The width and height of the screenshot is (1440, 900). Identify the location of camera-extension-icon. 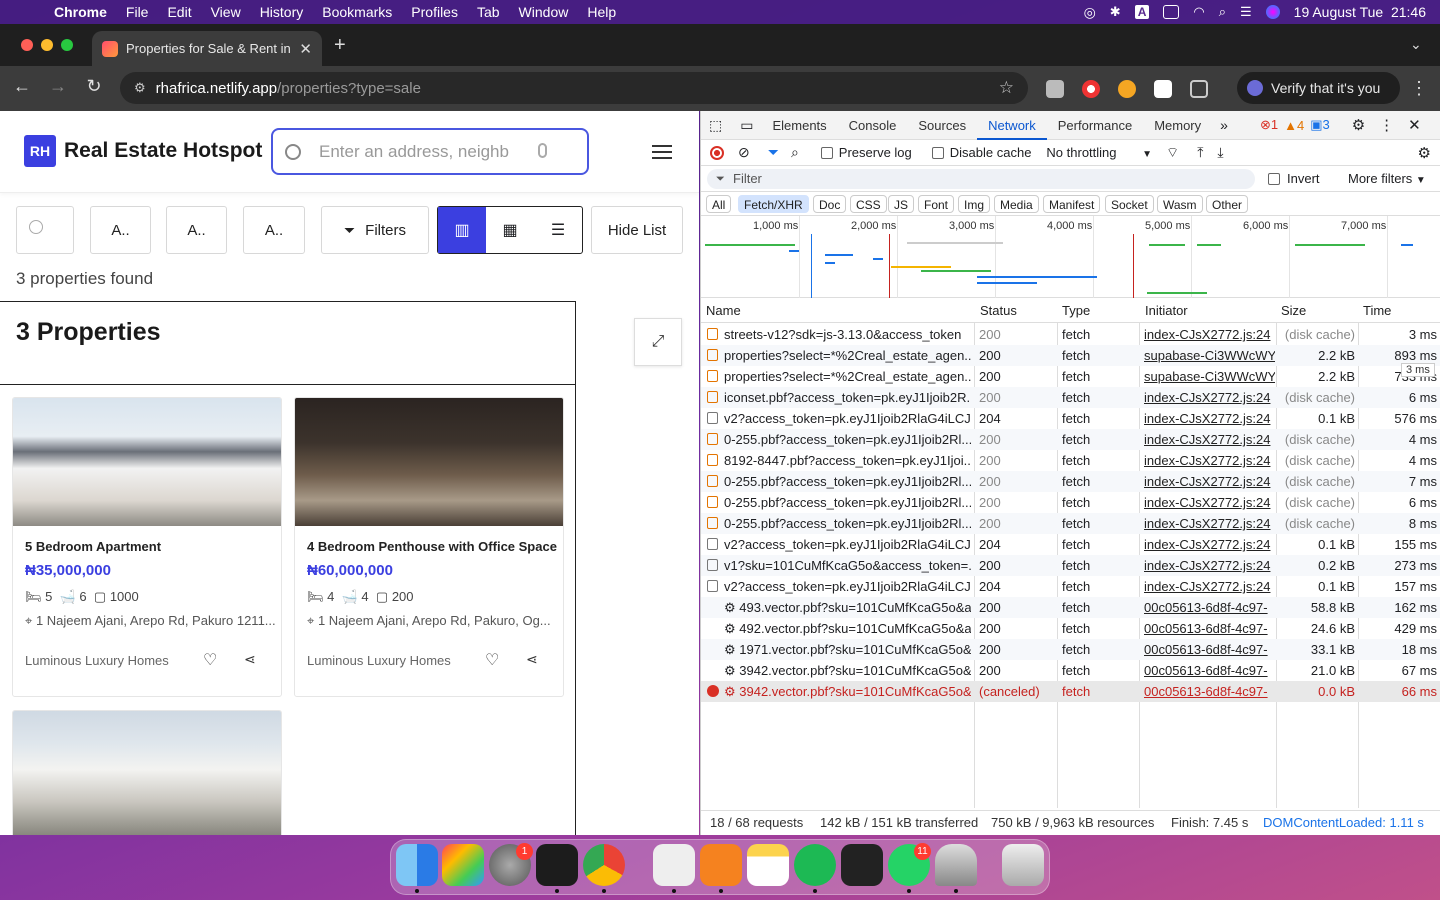
(1055, 89).